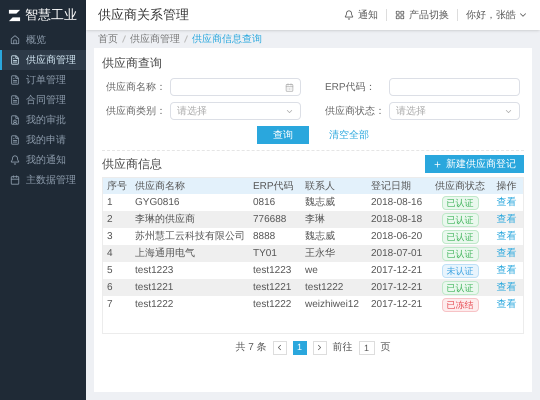 The image size is (540, 400). Describe the element at coordinates (136, 87) in the screenshot. I see `field-label: 供应商名称：` at that location.